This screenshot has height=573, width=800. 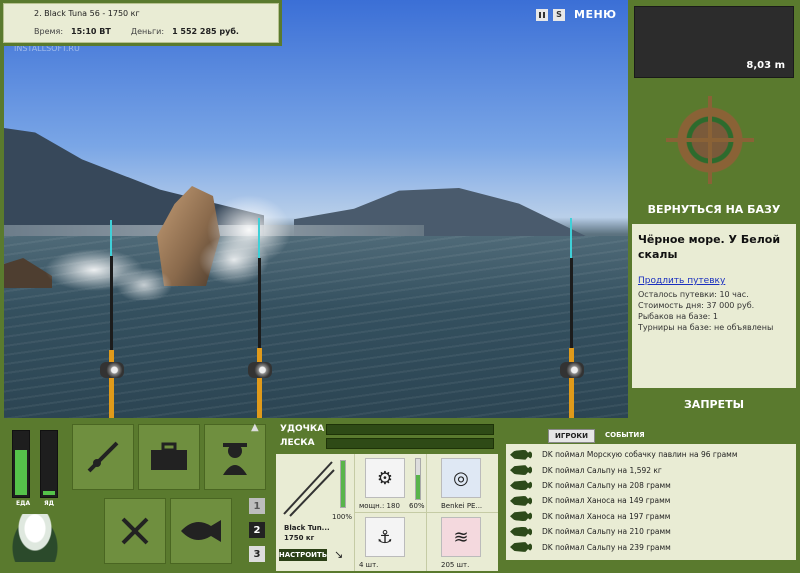 What do you see at coordinates (461, 478) in the screenshot?
I see `line-spool-icon: ◎` at bounding box center [461, 478].